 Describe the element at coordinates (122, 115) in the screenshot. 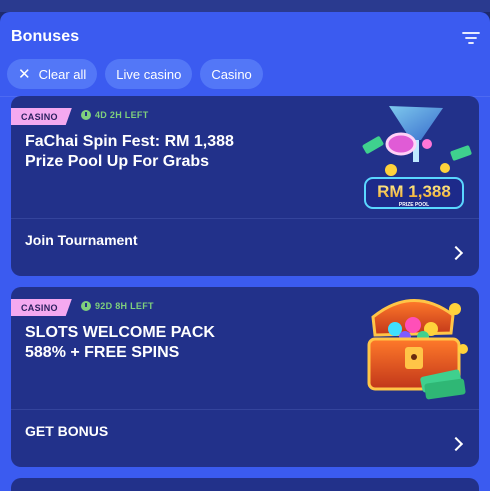

I see `timer-text: 4D 2H LEFT` at that location.